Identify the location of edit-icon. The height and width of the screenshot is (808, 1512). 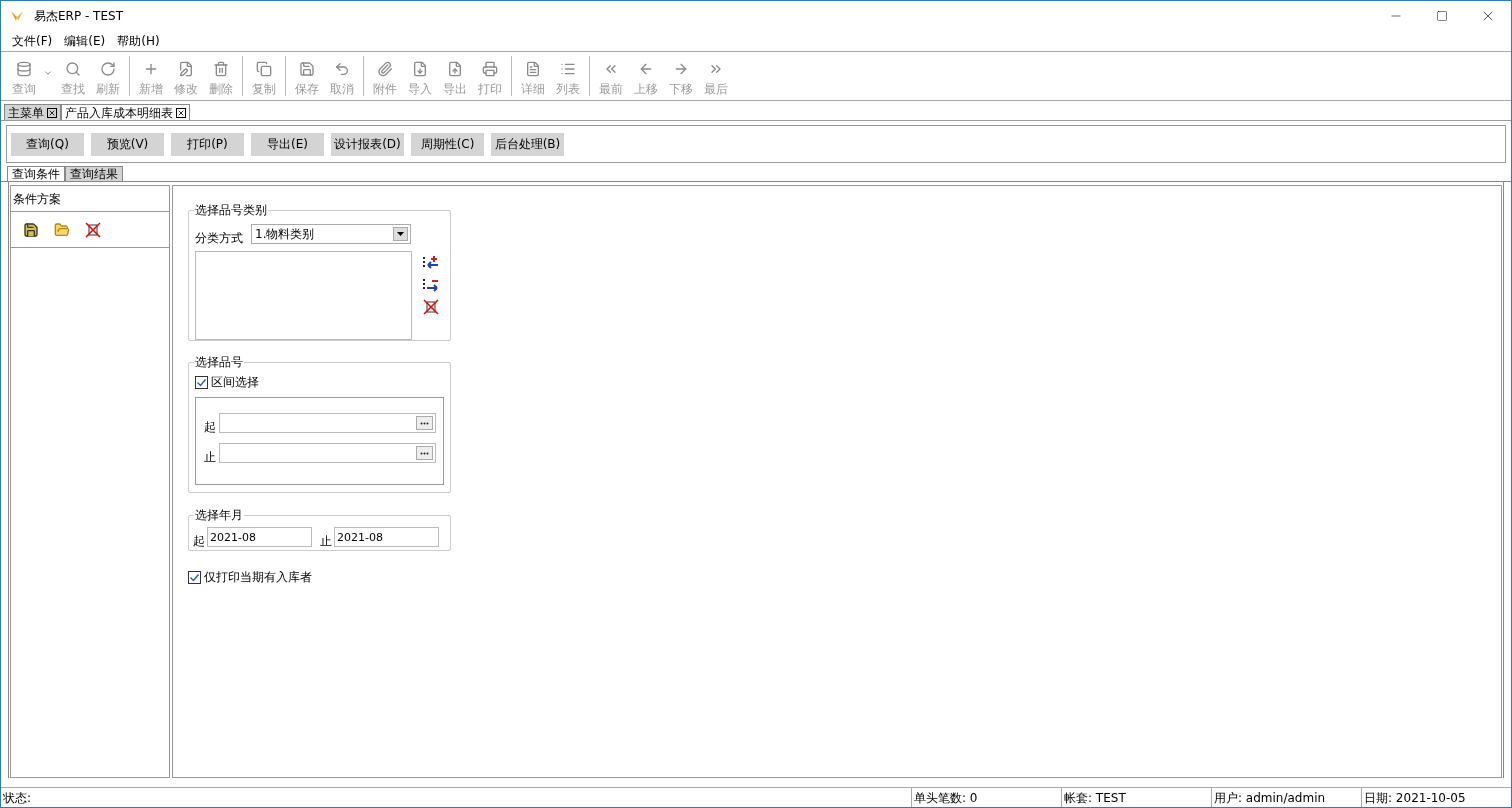
(185, 69).